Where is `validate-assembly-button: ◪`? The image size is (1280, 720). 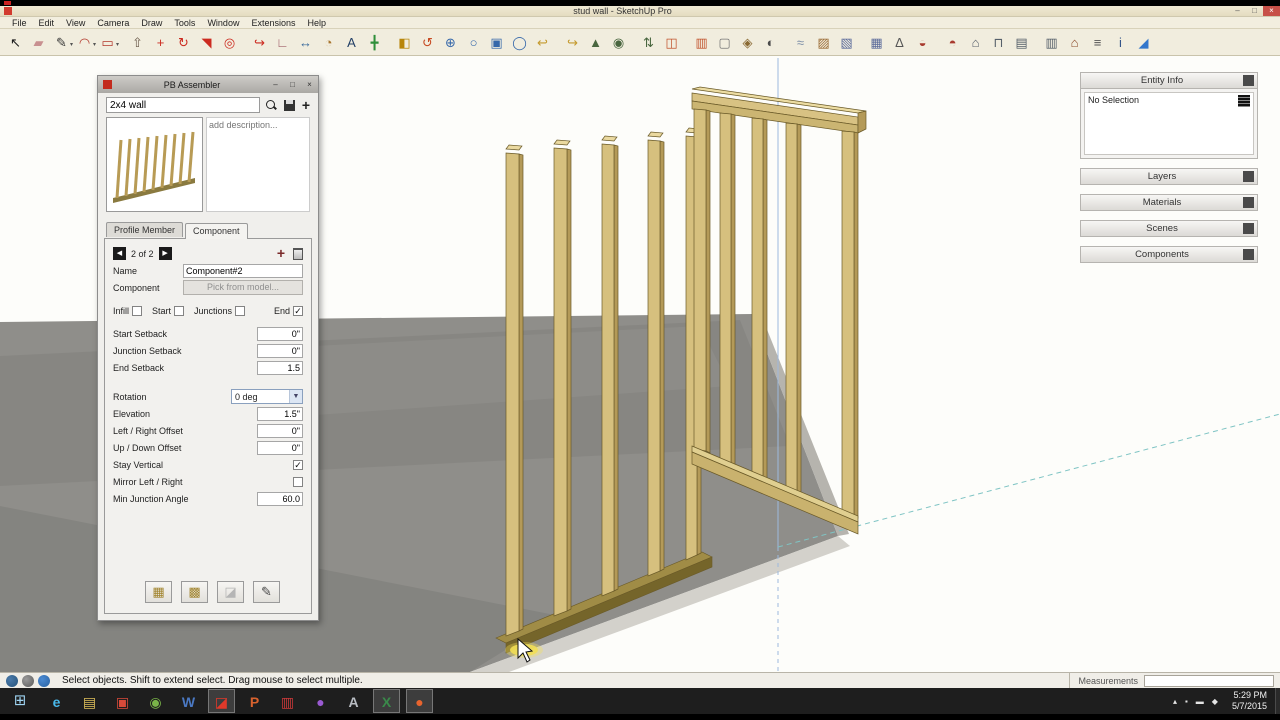 validate-assembly-button: ◪ is located at coordinates (230, 592).